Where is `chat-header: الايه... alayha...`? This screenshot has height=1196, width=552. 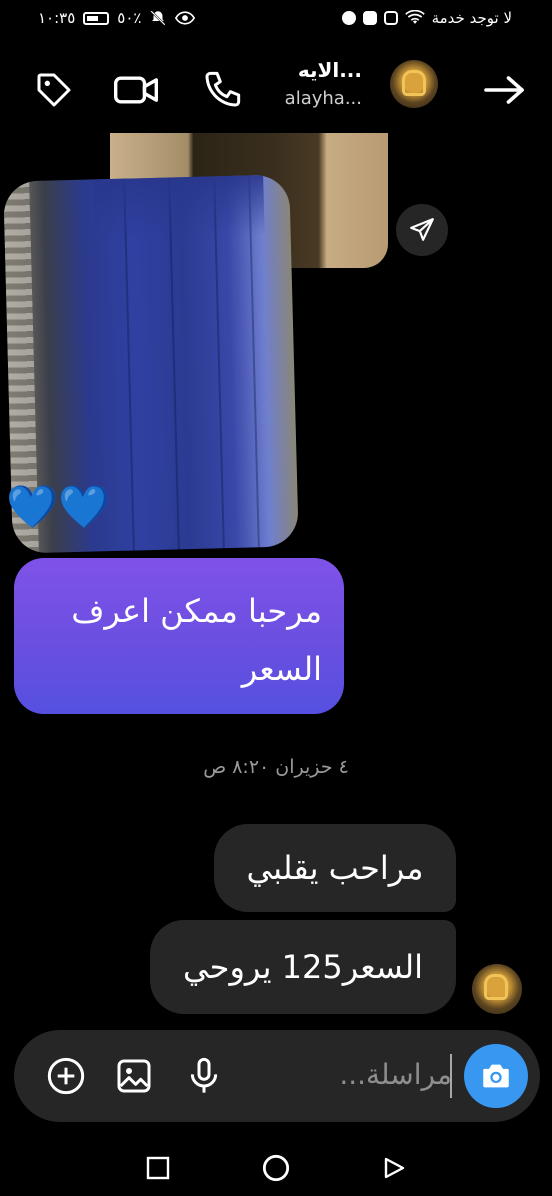 chat-header: الايه... alayha... is located at coordinates (276, 88).